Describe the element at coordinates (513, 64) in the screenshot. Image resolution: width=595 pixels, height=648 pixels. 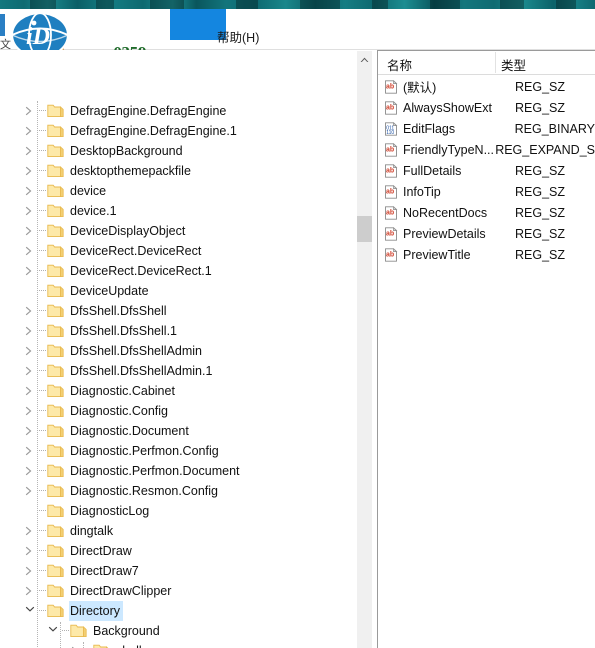
I see `column-header-type: 类型` at that location.